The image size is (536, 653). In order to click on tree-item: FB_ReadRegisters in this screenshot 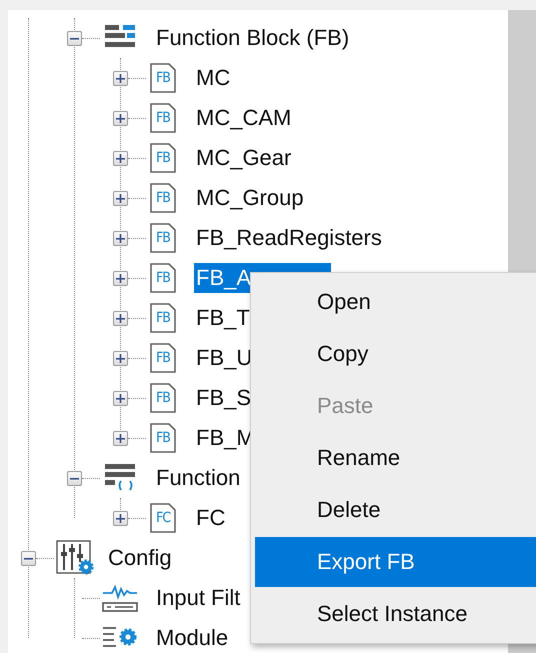, I will do `click(289, 238)`.